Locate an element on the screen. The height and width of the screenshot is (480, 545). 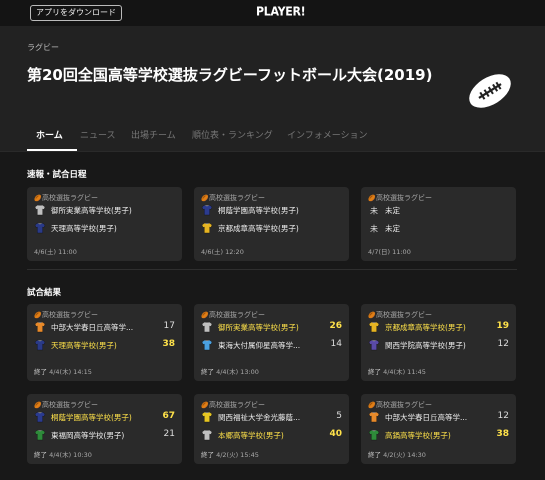
match-meta: 終了 4/4(木) 14:15 is located at coordinates (63, 371).